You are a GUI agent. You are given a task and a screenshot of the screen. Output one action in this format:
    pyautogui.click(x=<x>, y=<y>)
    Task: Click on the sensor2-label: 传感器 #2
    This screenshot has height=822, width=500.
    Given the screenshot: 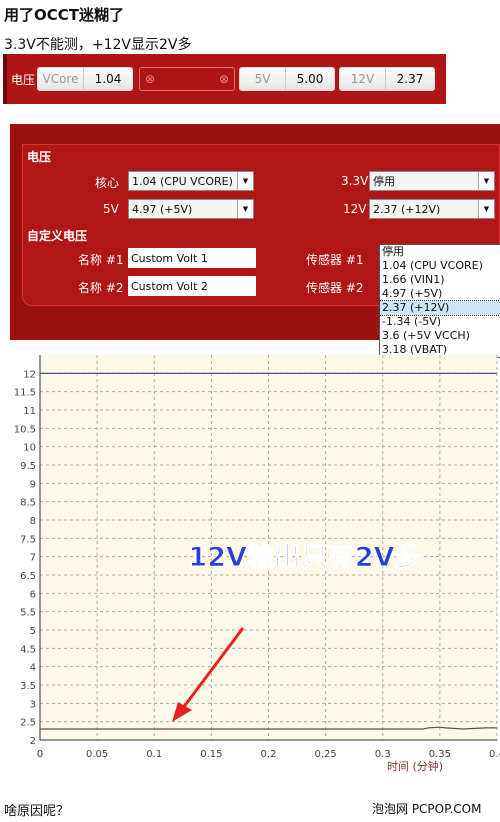 What is the action you would take?
    pyautogui.click(x=335, y=288)
    